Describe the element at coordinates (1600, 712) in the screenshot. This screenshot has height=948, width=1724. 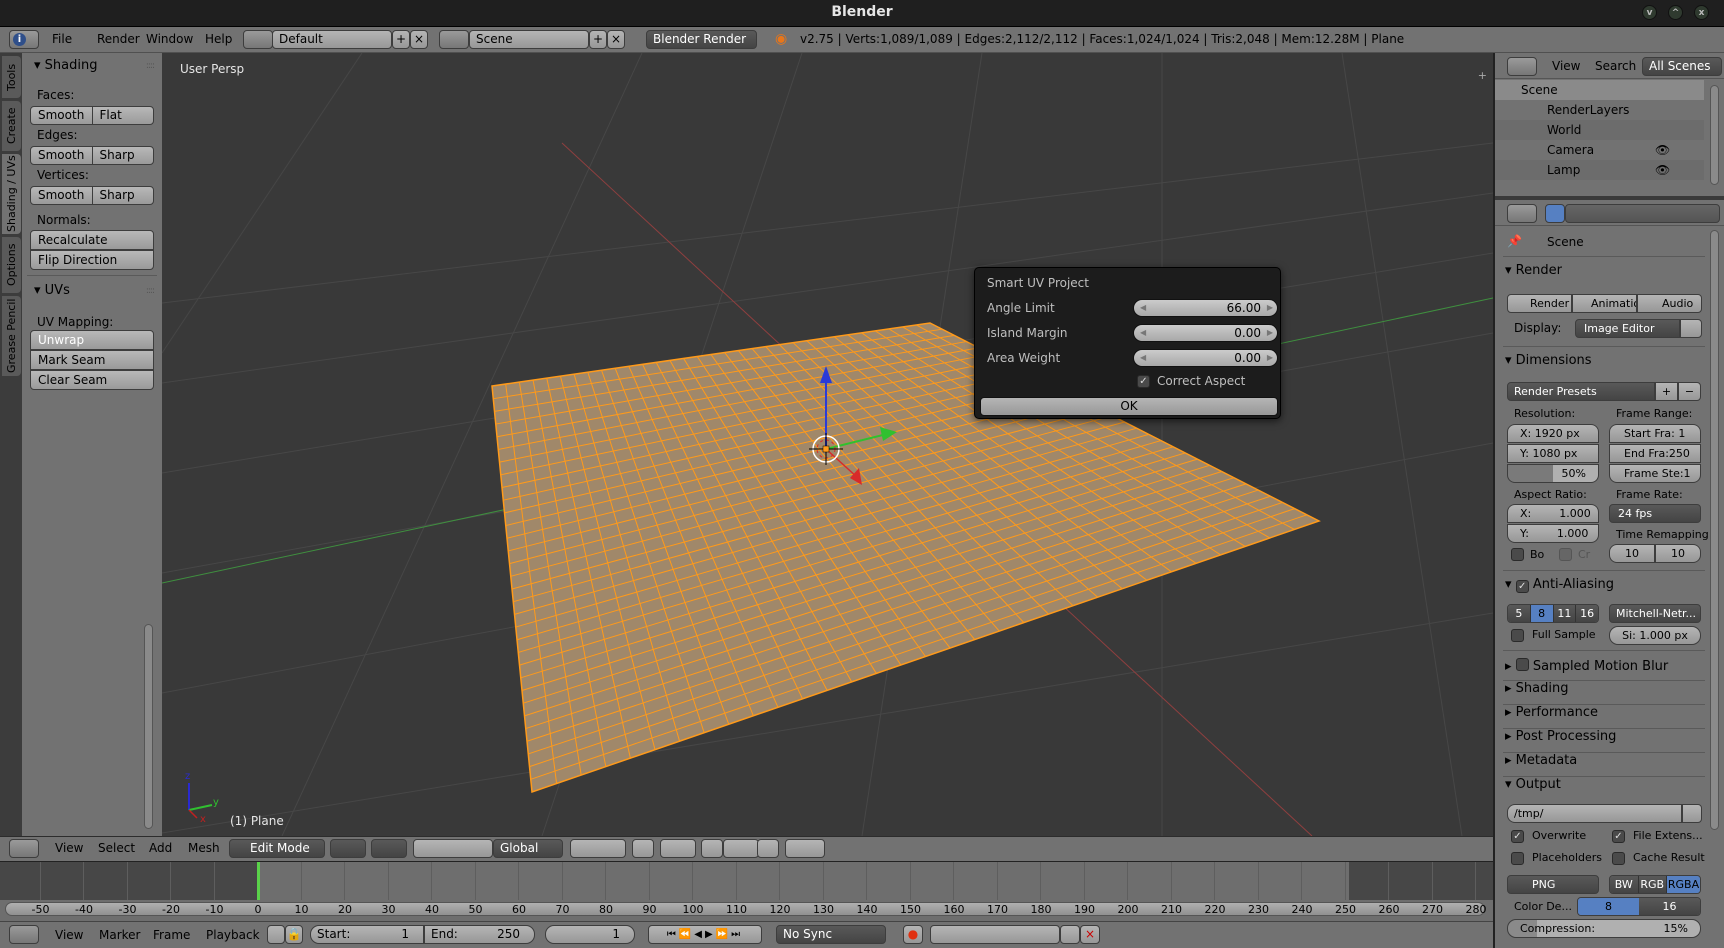
I see `performance-panel-header: ▸ Performance` at that location.